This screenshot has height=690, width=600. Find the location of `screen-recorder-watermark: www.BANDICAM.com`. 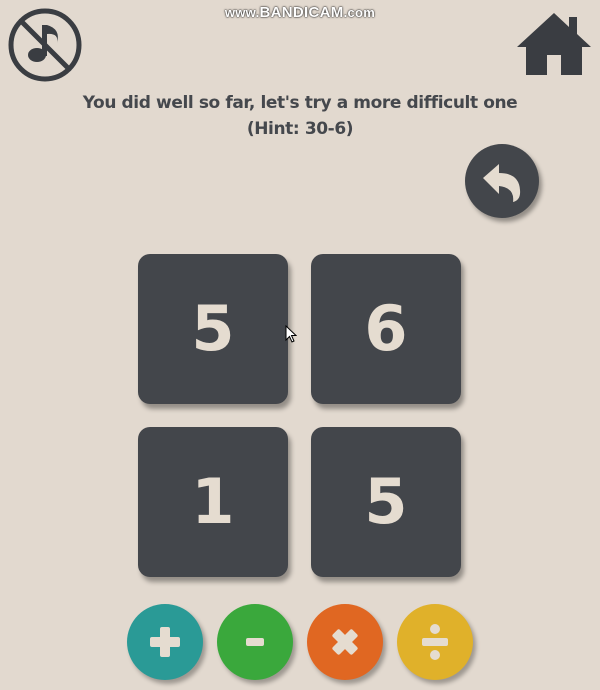

screen-recorder-watermark: www.BANDICAM.com is located at coordinates (300, 12).